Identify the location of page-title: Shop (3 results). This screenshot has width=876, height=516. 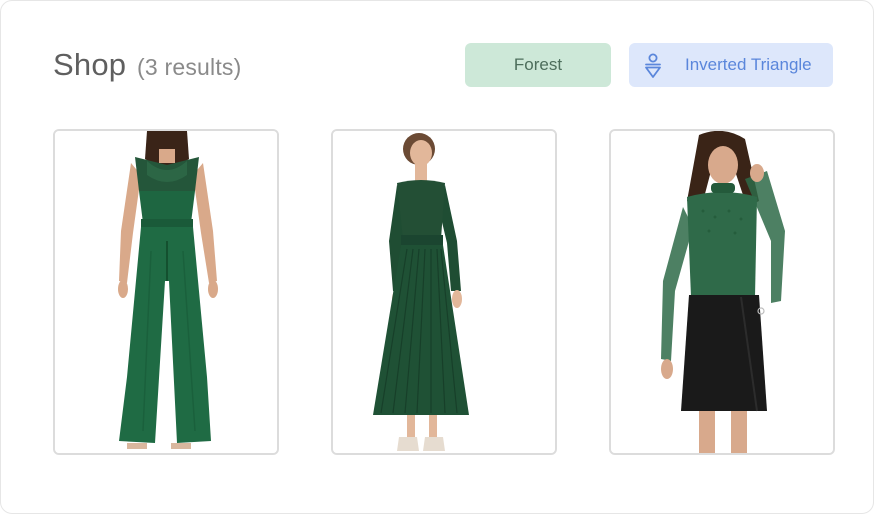
(147, 65).